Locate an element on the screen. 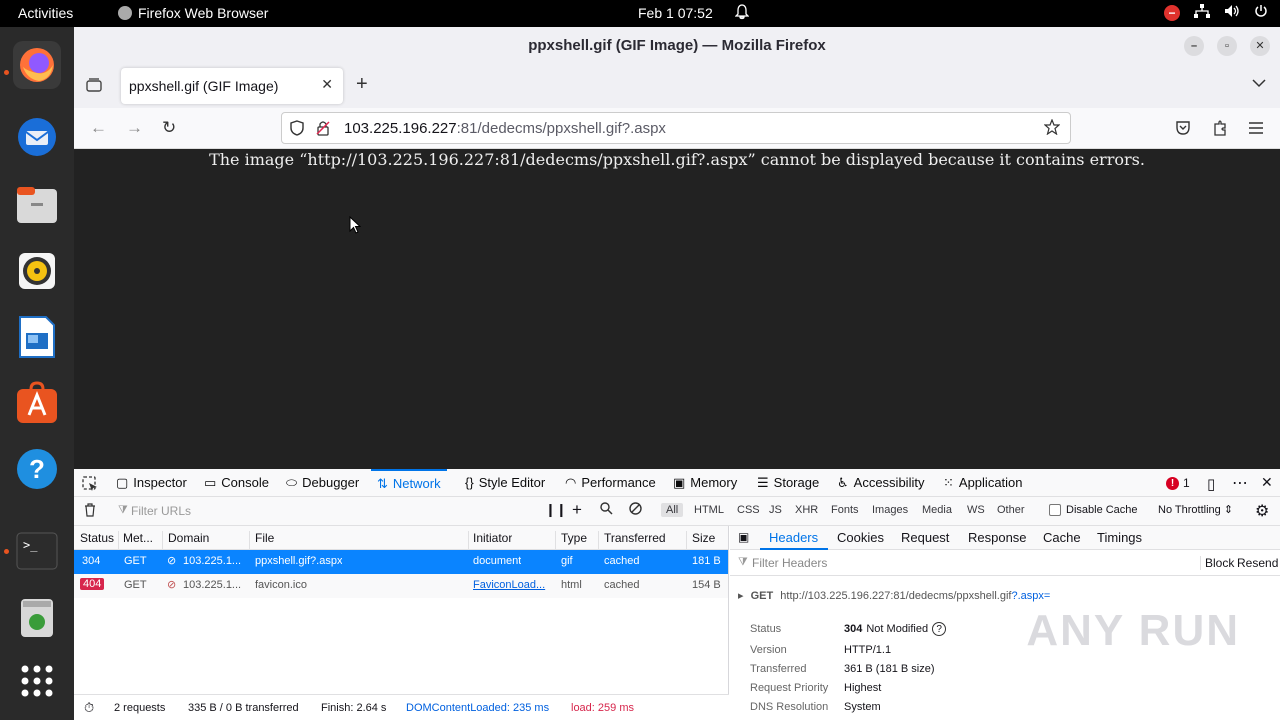 The height and width of the screenshot is (720, 1280). firefox-view-icon is located at coordinates (94, 87).